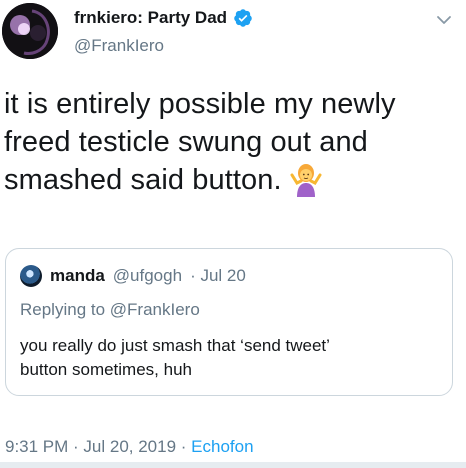  I want to click on tweet-text-line: it is entirely possible my newly, so click(200, 104).